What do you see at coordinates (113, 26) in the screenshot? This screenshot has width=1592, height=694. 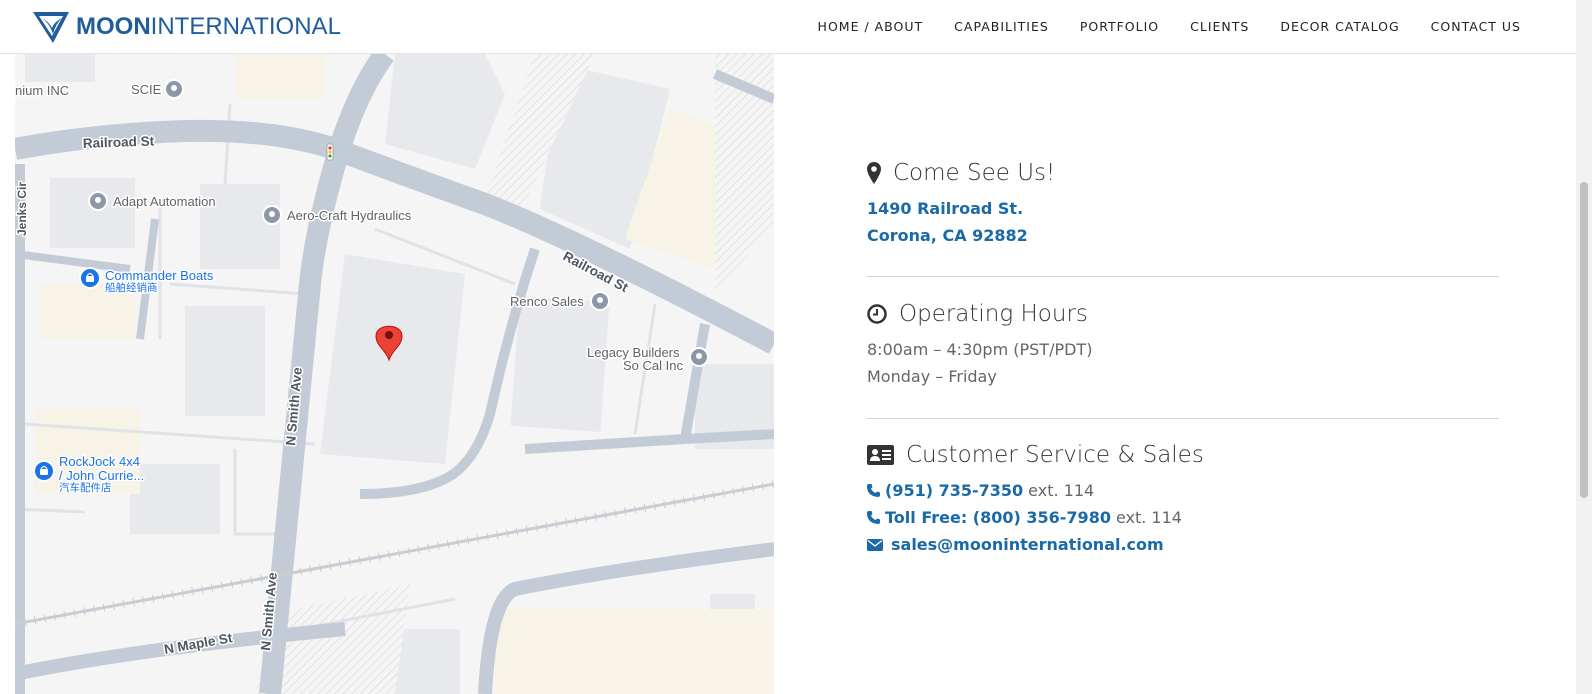 I see `logo-bold-text: MOON` at bounding box center [113, 26].